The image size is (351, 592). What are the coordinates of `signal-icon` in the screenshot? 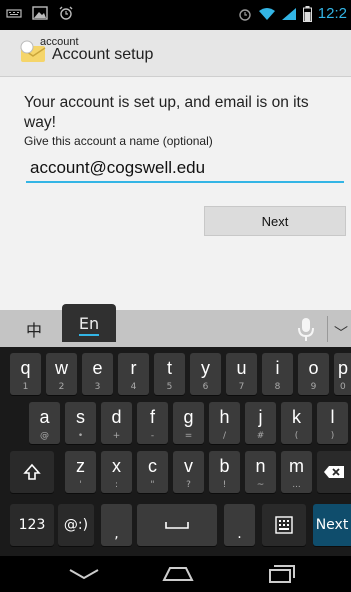 It's located at (288, 13).